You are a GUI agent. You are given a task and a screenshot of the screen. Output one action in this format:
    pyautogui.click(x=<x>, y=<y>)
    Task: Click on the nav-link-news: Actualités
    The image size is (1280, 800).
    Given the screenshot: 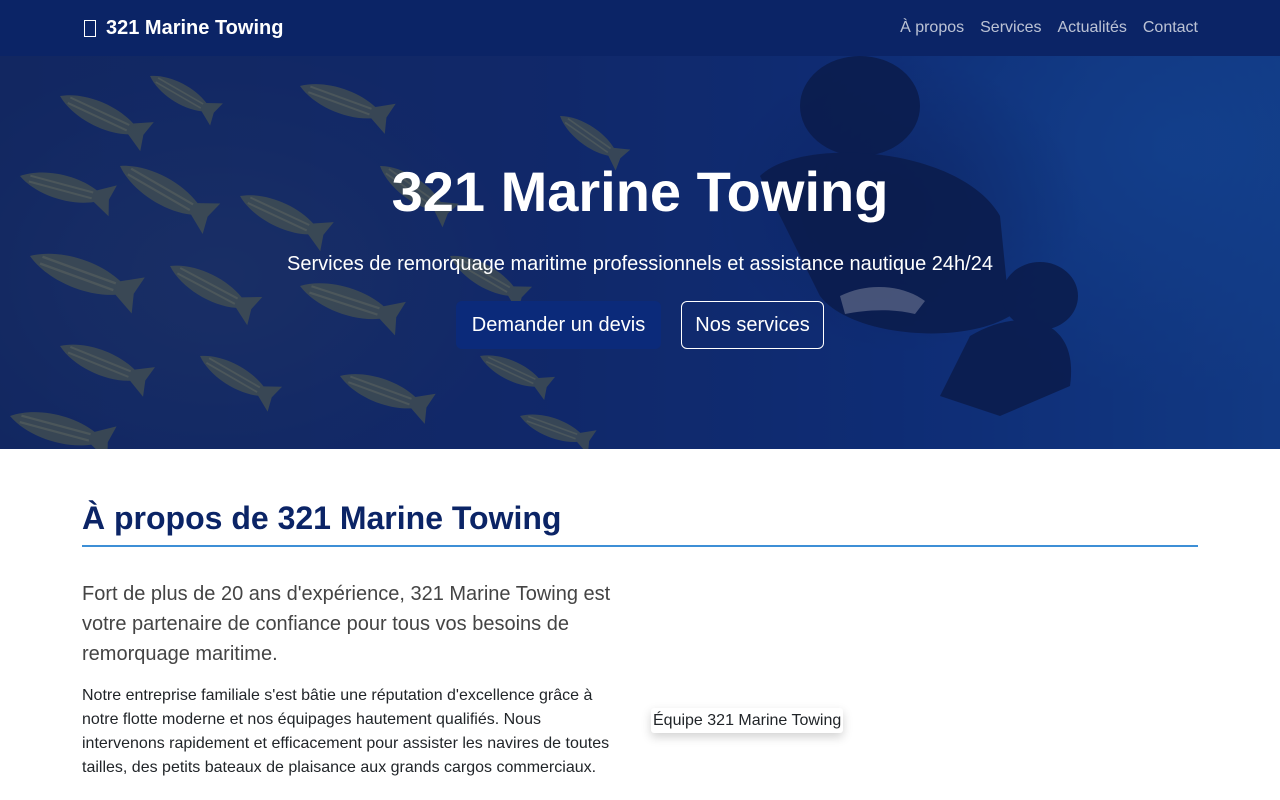 What is the action you would take?
    pyautogui.click(x=1091, y=28)
    